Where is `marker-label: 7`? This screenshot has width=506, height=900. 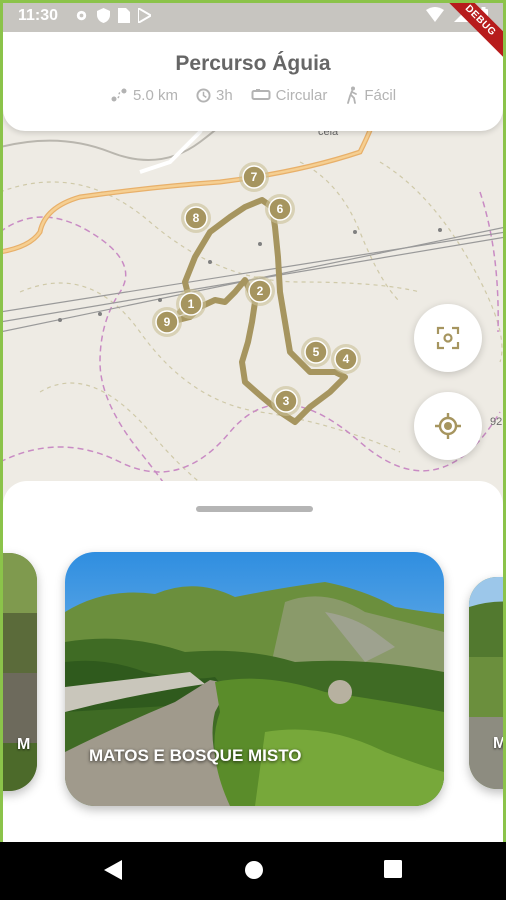
marker-label: 7 is located at coordinates (254, 177).